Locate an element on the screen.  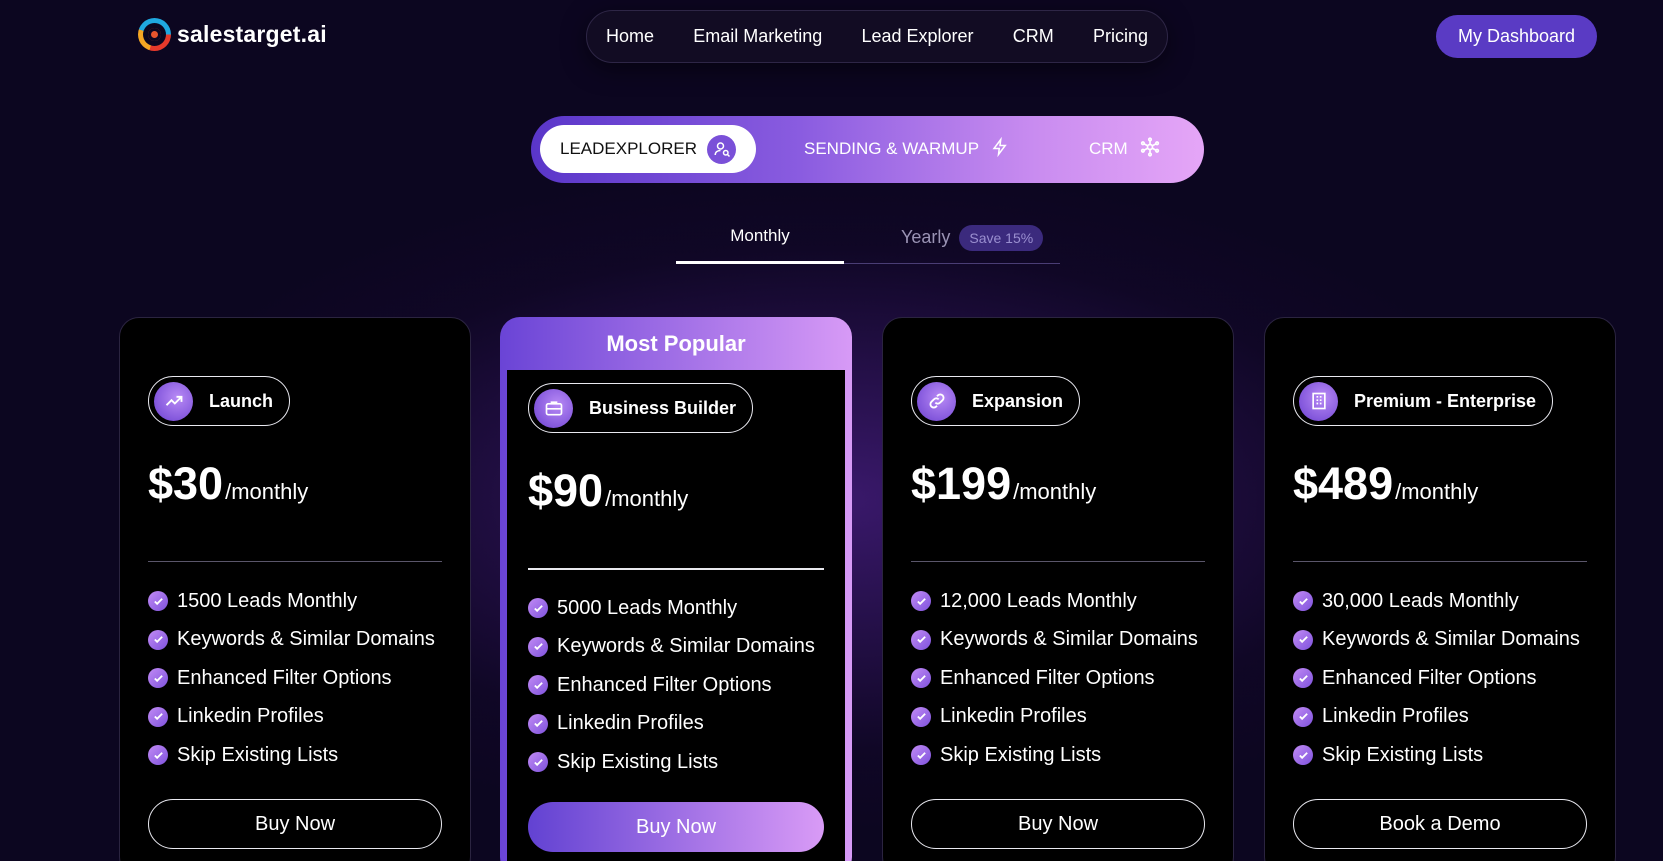
save-badge: Save 15% is located at coordinates (1001, 237).